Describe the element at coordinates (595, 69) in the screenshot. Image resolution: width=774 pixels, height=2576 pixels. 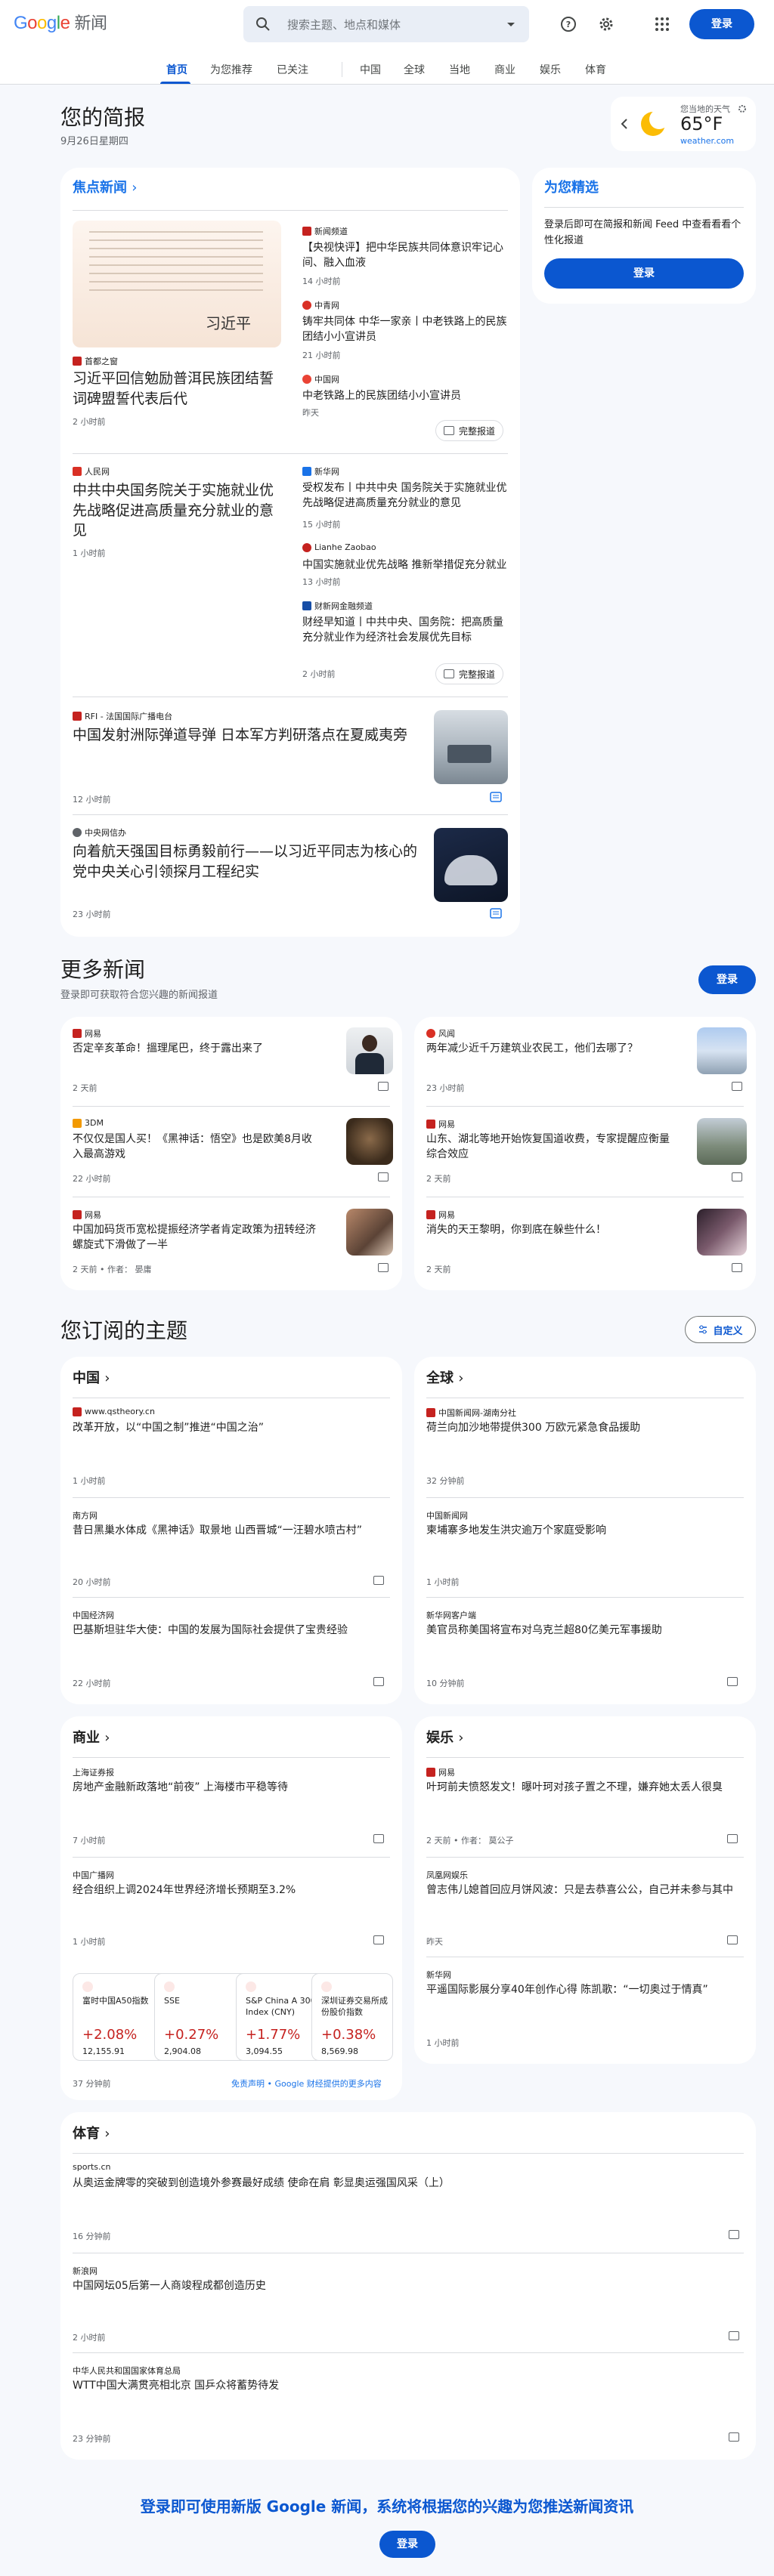
I see `tab-sports: 体育` at that location.